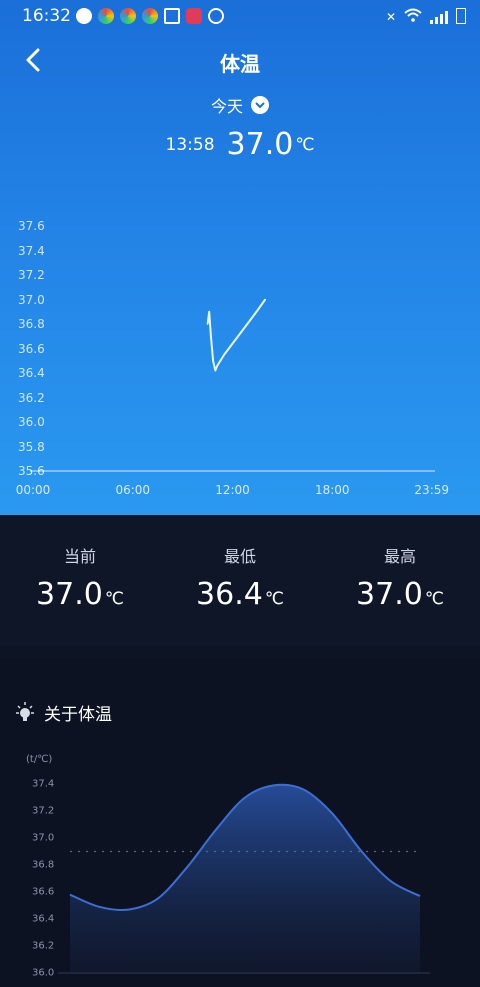  I want to click on about-title: 关于体温, so click(78, 715).